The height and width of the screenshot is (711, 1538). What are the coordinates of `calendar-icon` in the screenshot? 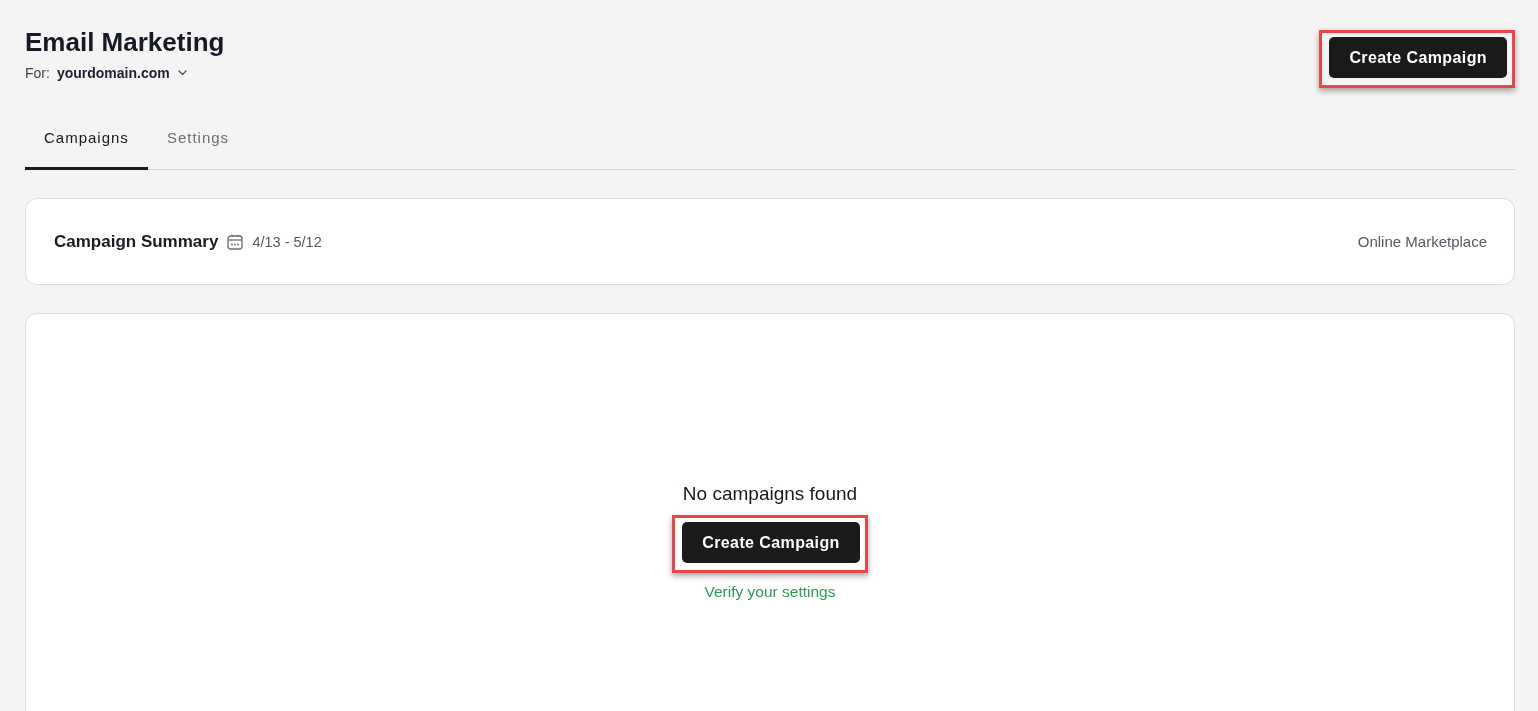 It's located at (235, 241).